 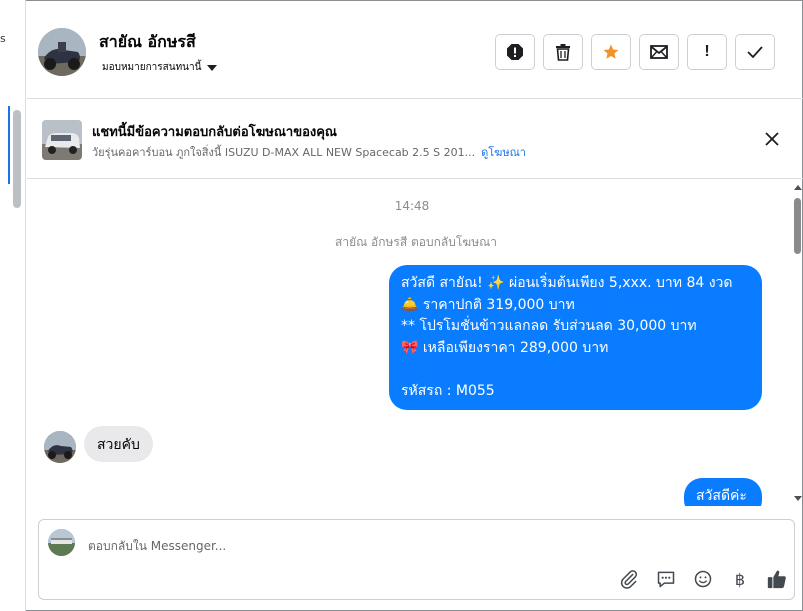 I want to click on trash-icon, so click(x=563, y=52).